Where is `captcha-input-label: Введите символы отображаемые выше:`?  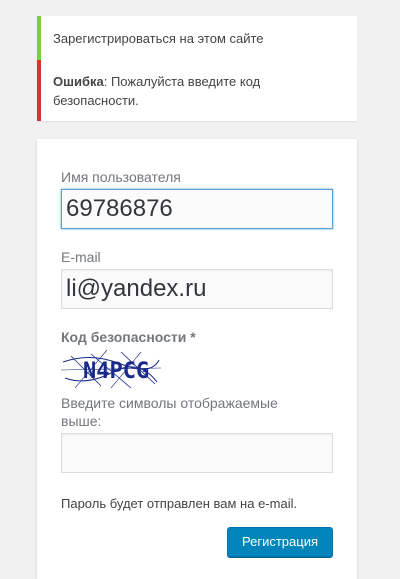 captcha-input-label: Введите символы отображаемые выше: is located at coordinates (169, 412).